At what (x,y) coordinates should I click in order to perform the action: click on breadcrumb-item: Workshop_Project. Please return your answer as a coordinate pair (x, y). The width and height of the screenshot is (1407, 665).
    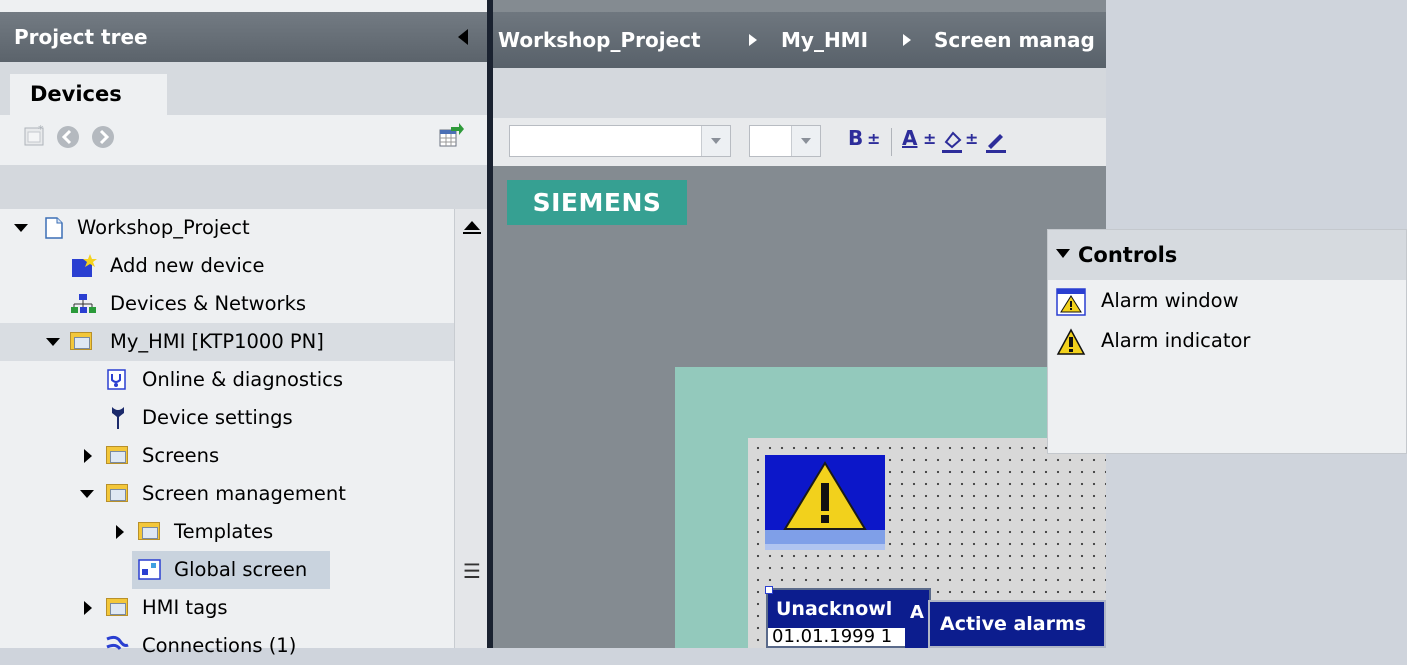
    Looking at the image, I should click on (599, 40).